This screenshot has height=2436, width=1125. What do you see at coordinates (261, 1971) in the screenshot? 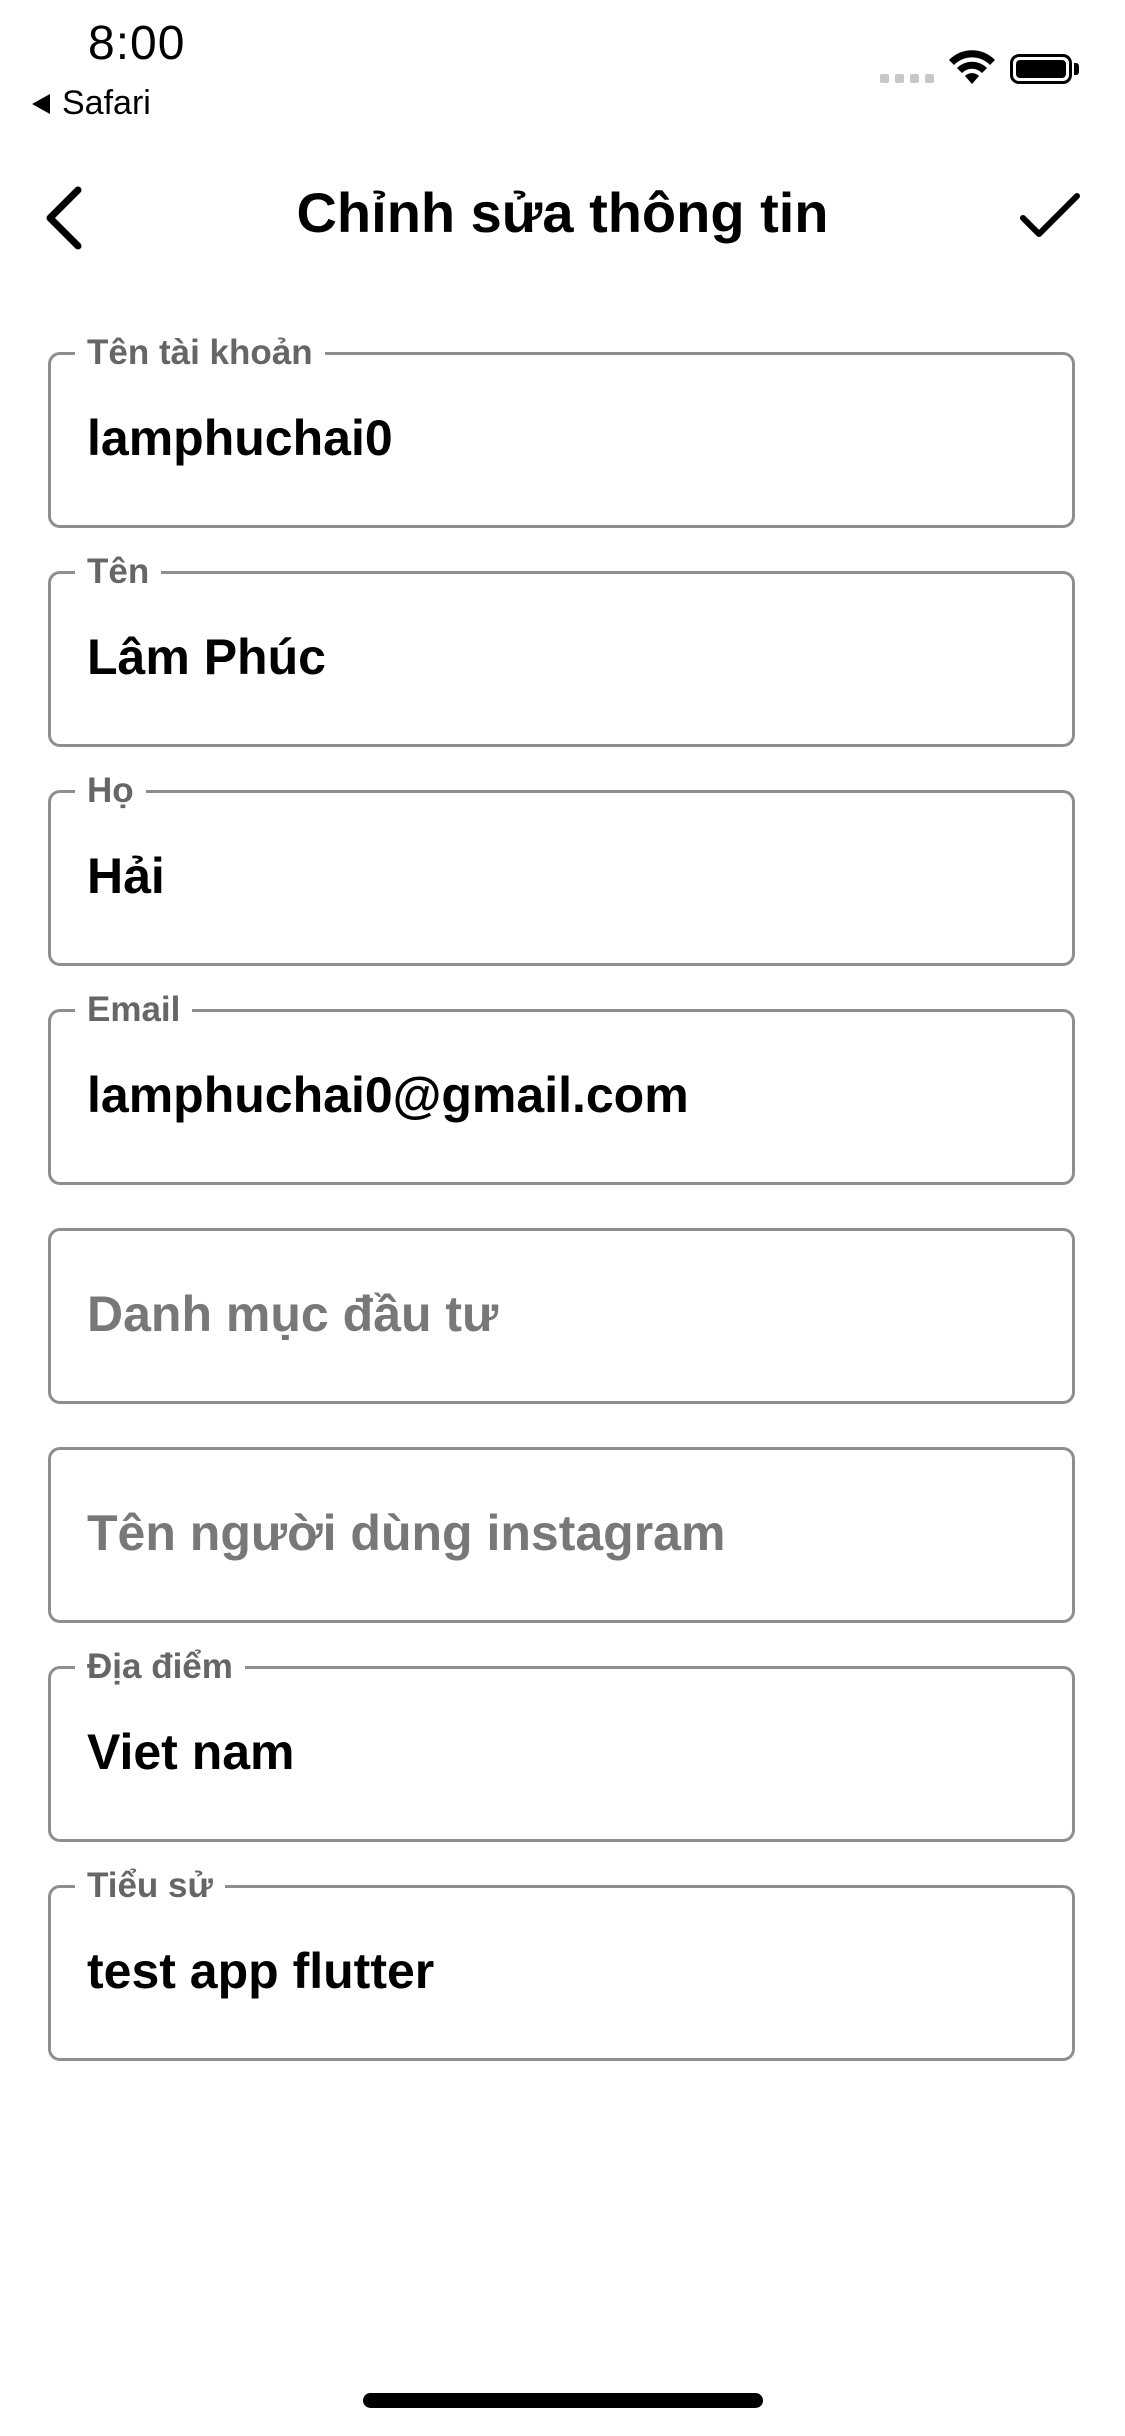
I see `bio-value: test app flutter` at bounding box center [261, 1971].